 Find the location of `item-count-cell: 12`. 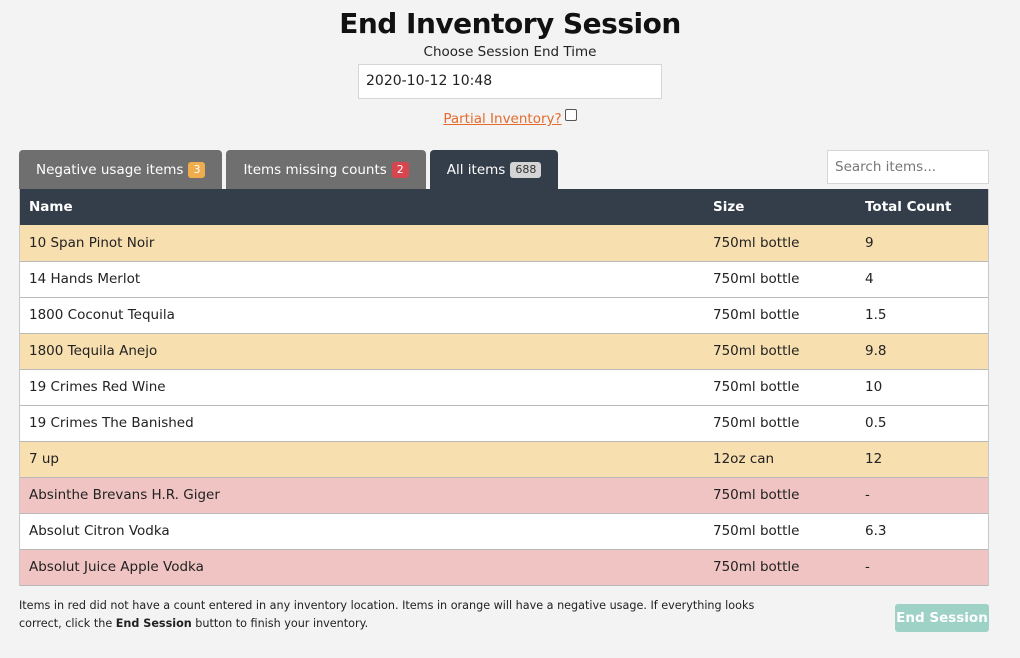

item-count-cell: 12 is located at coordinates (922, 459).